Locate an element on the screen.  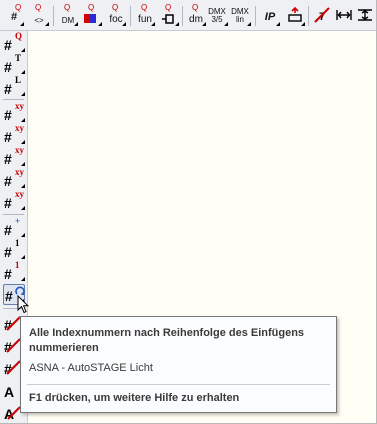
fit-horizontal-icon is located at coordinates (344, 15).